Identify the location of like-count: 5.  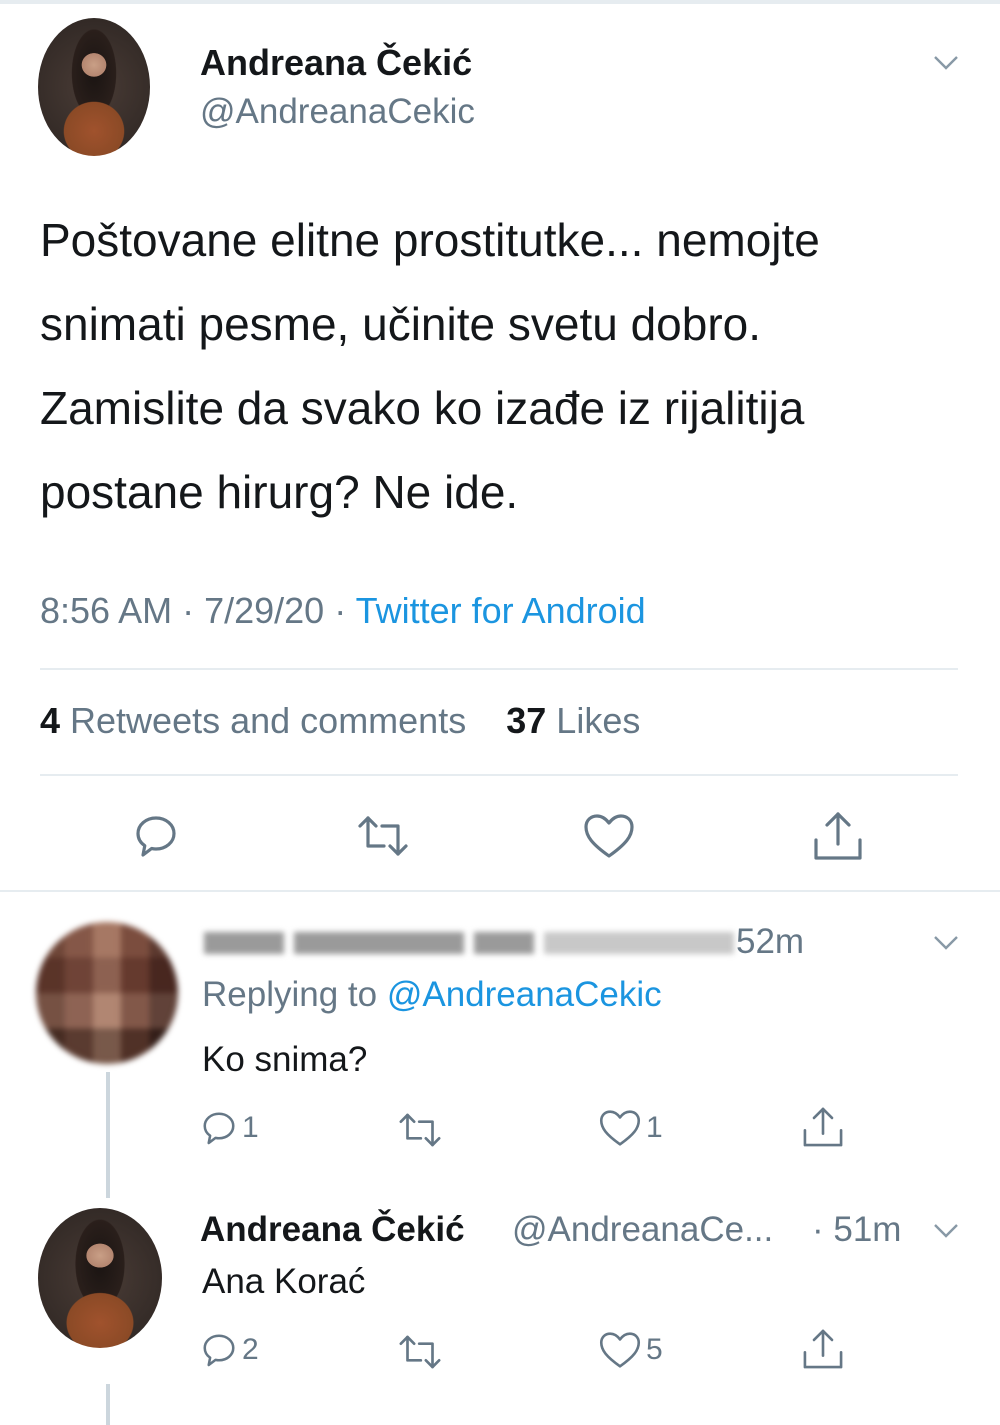
(654, 1349).